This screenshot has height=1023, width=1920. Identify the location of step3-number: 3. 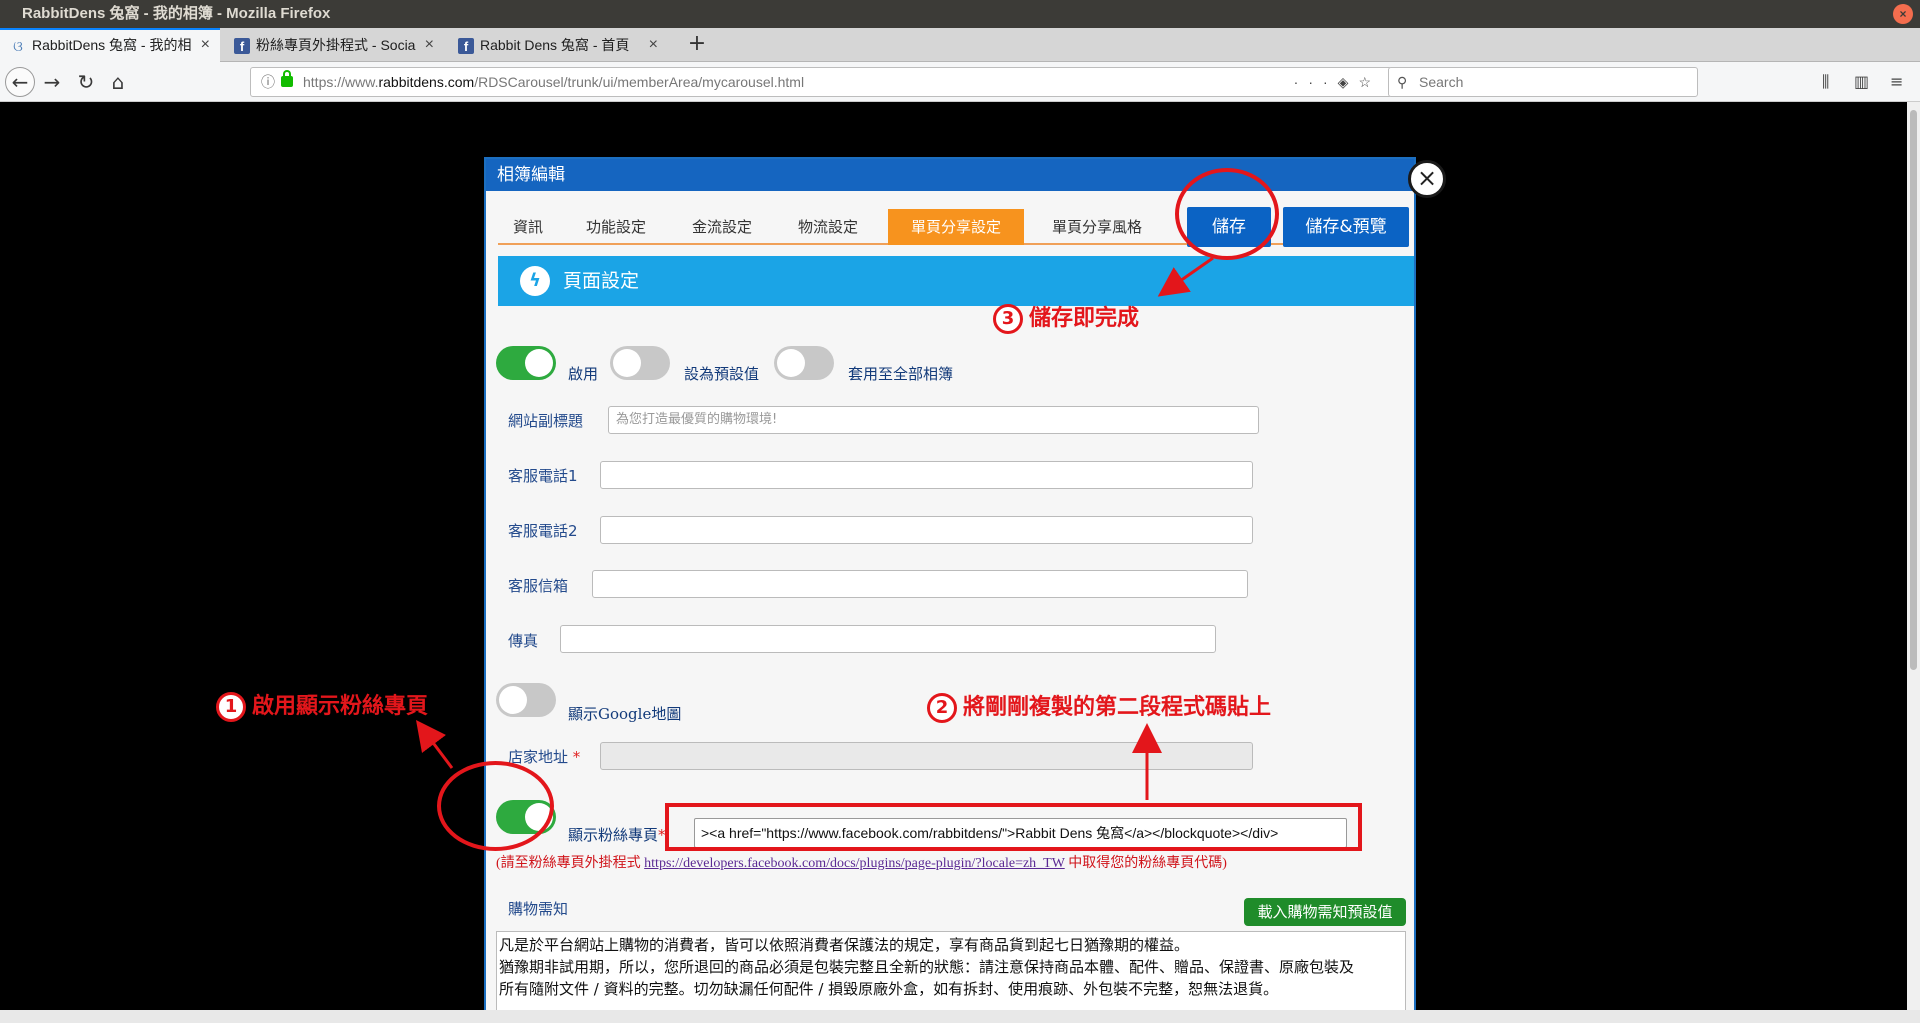
(1008, 319).